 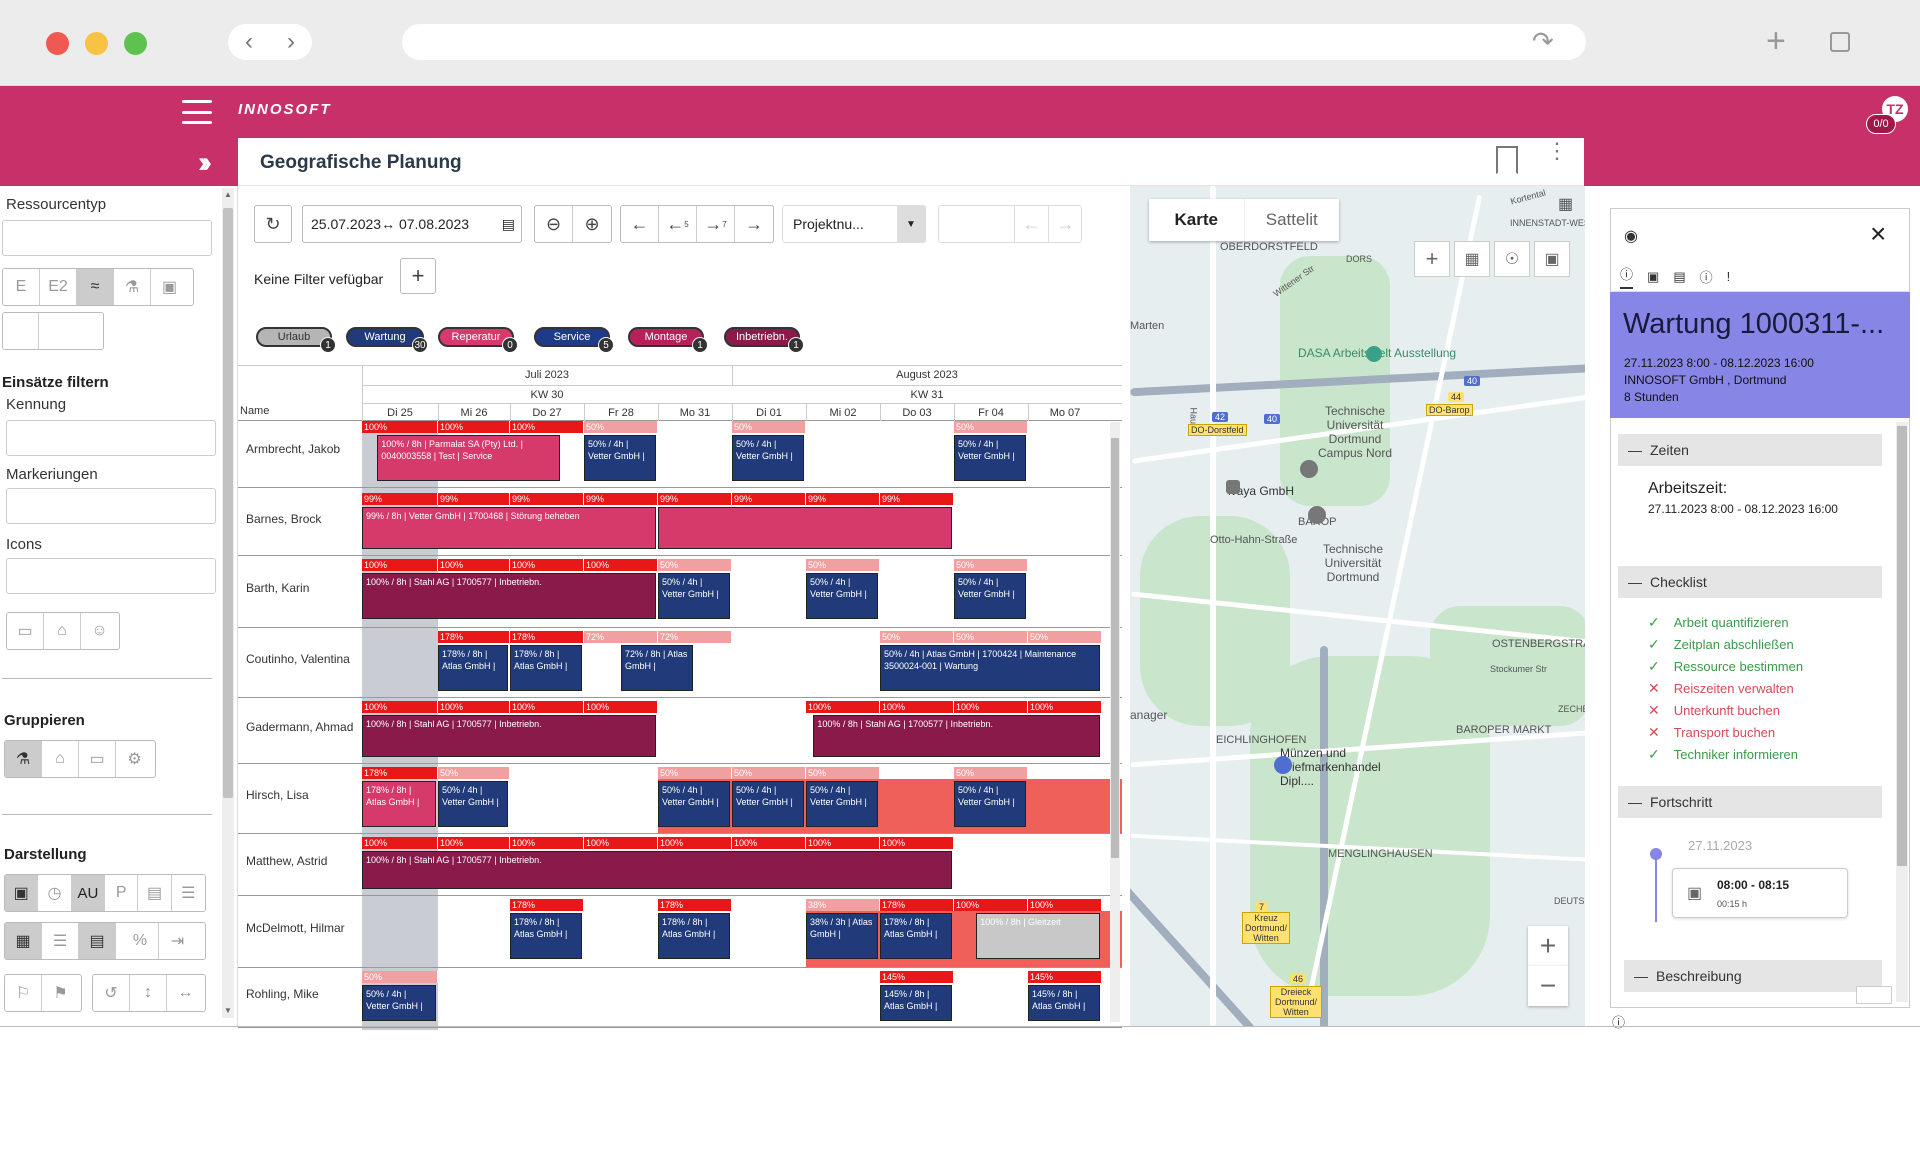 What do you see at coordinates (188, 893) in the screenshot?
I see `layers-icon: ☰` at bounding box center [188, 893].